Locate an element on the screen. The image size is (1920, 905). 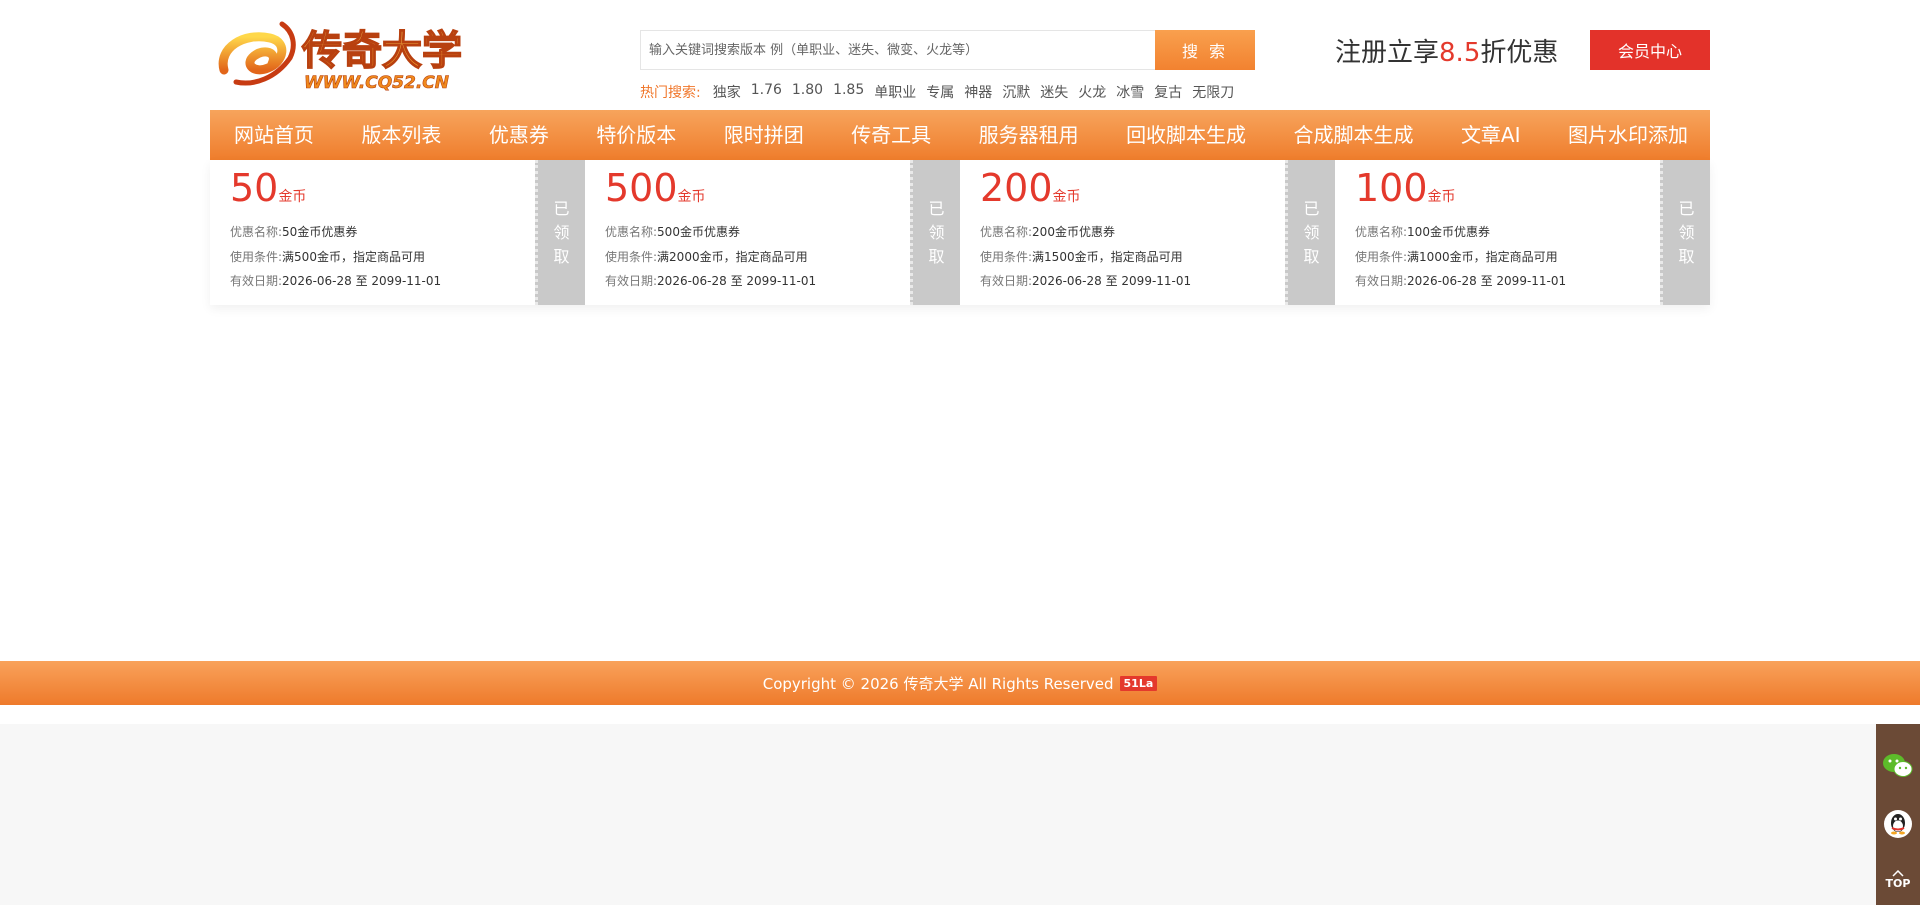
hot-search-item: 无限刀 is located at coordinates (1213, 92).